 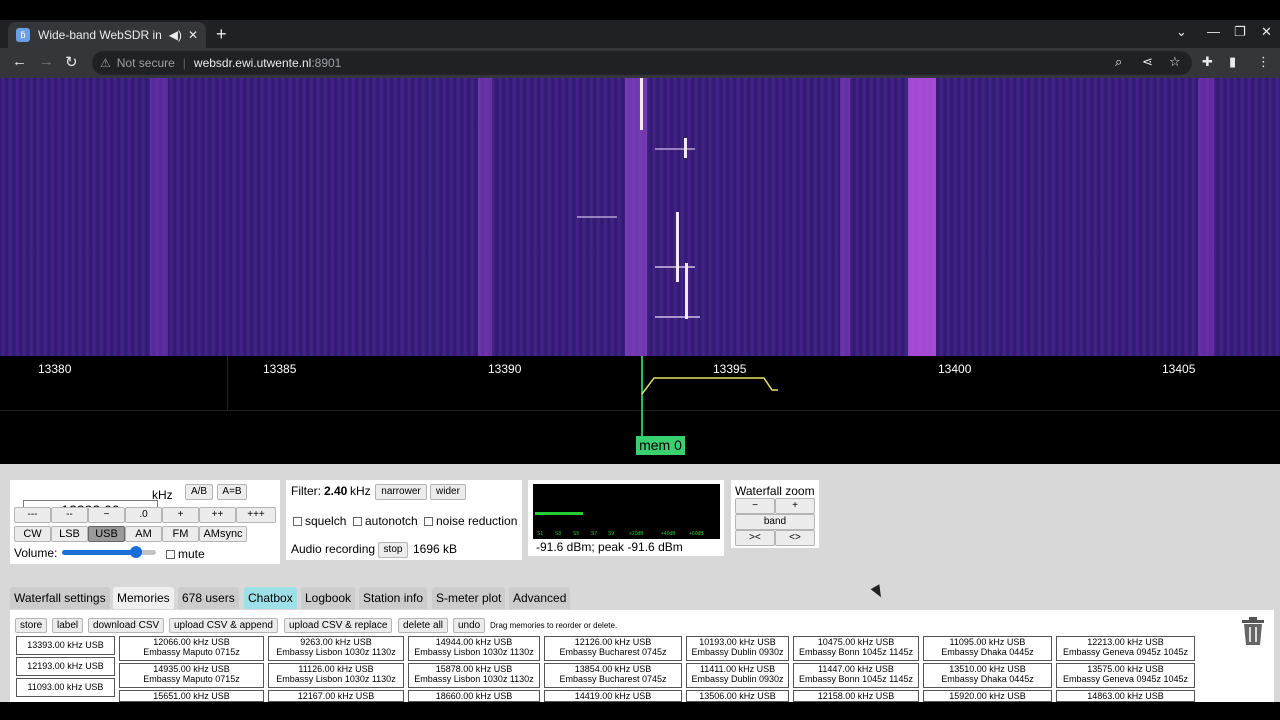 I want to click on autonotch-check-box, so click(x=357, y=521).